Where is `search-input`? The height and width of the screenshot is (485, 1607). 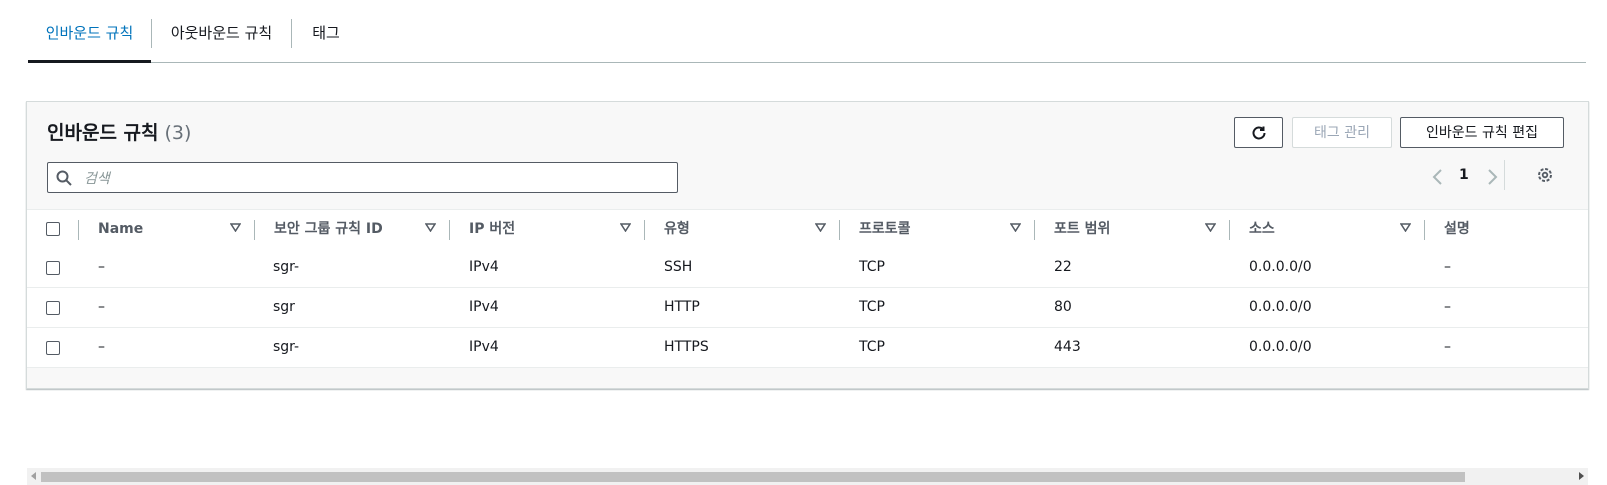 search-input is located at coordinates (374, 179).